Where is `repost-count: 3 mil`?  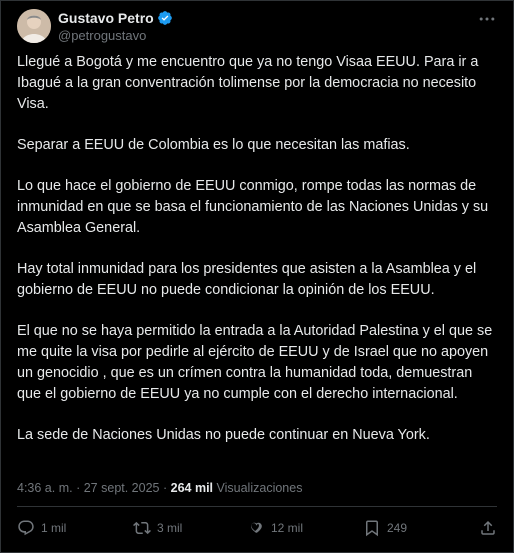 repost-count: 3 mil is located at coordinates (170, 528).